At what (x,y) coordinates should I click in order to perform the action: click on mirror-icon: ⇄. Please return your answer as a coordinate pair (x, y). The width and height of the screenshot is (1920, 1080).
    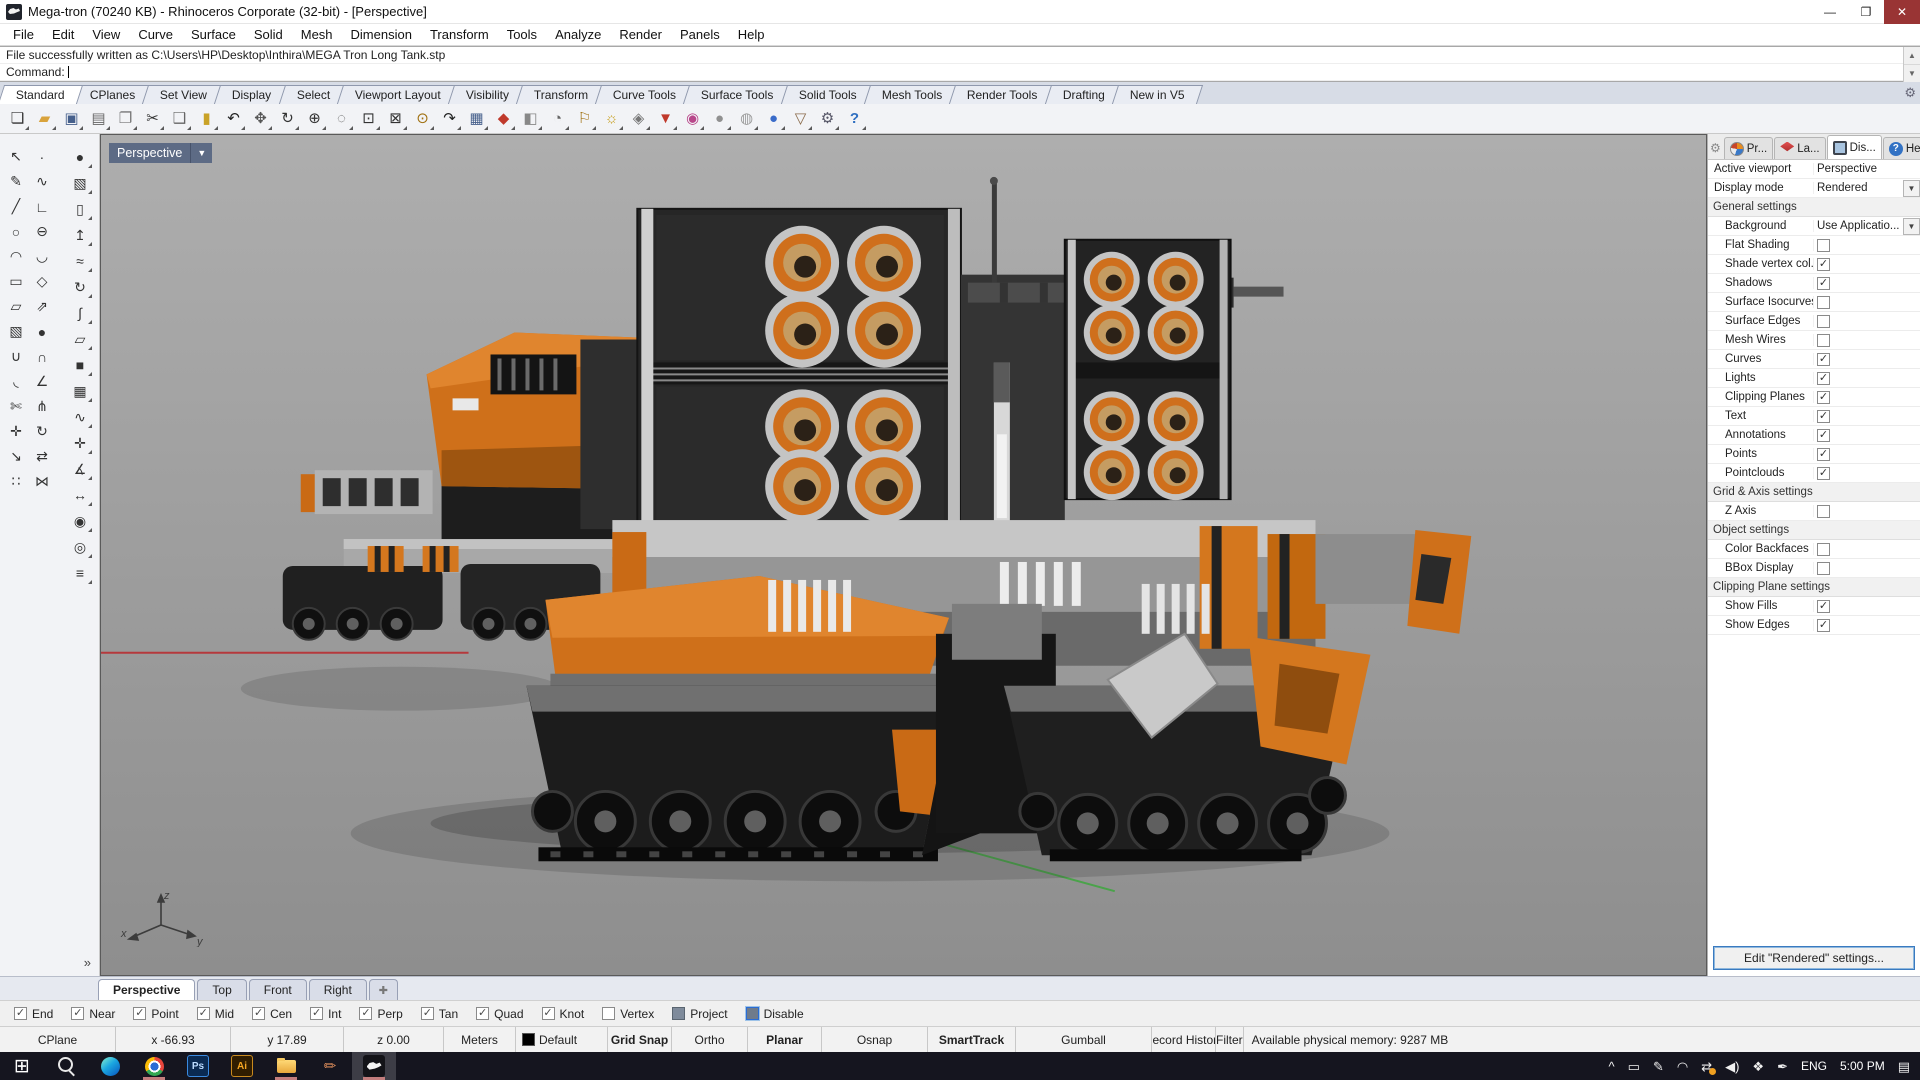
    Looking at the image, I should click on (42, 456).